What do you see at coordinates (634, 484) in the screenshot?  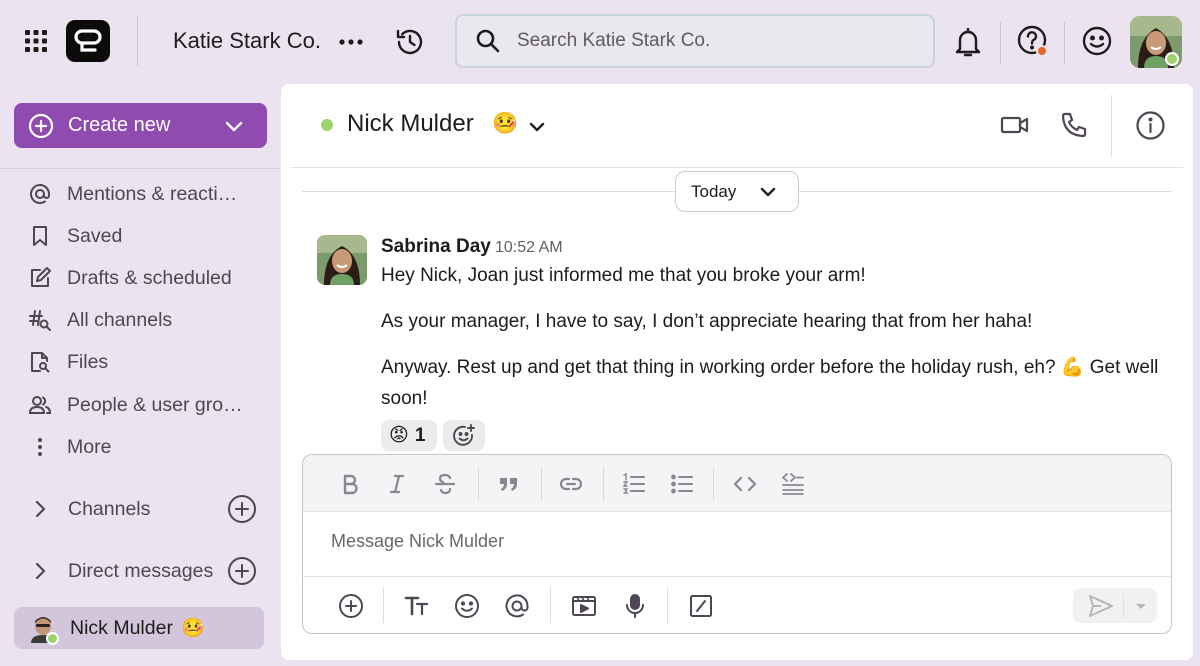 I see `ordered-list-icon` at bounding box center [634, 484].